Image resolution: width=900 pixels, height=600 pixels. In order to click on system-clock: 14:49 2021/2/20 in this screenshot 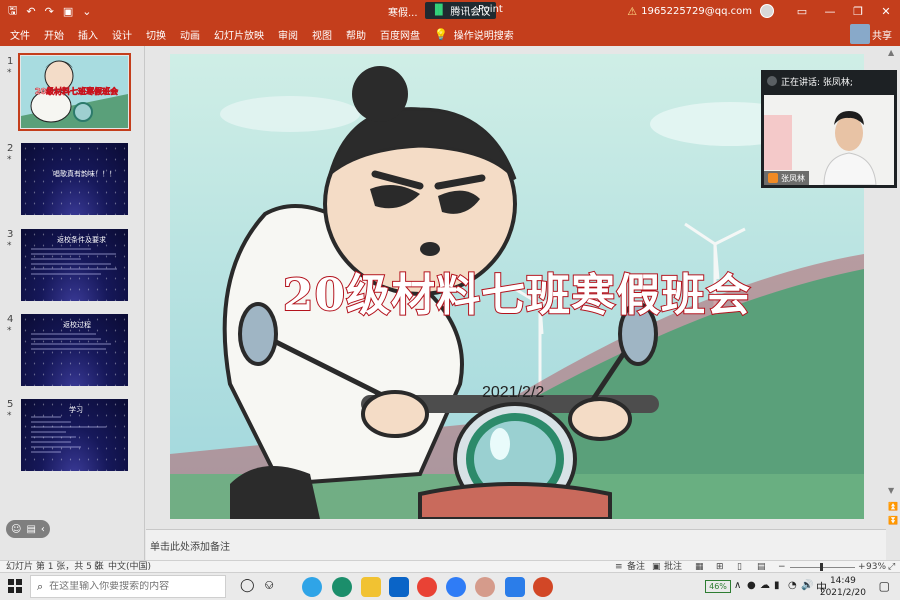, I will do `click(843, 587)`.